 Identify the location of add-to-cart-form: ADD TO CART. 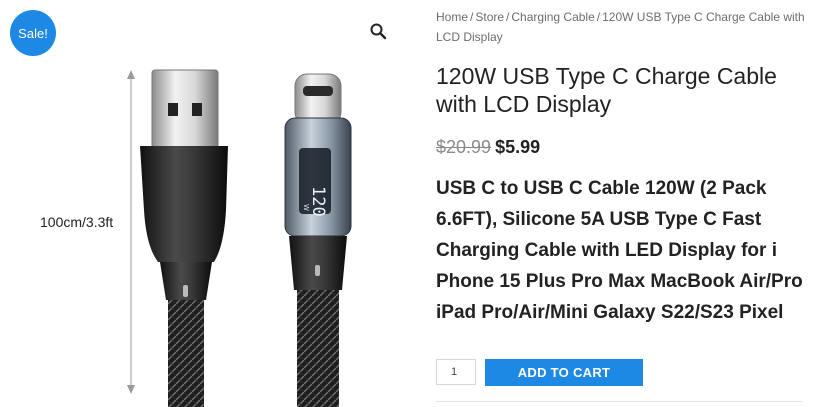
(539, 373).